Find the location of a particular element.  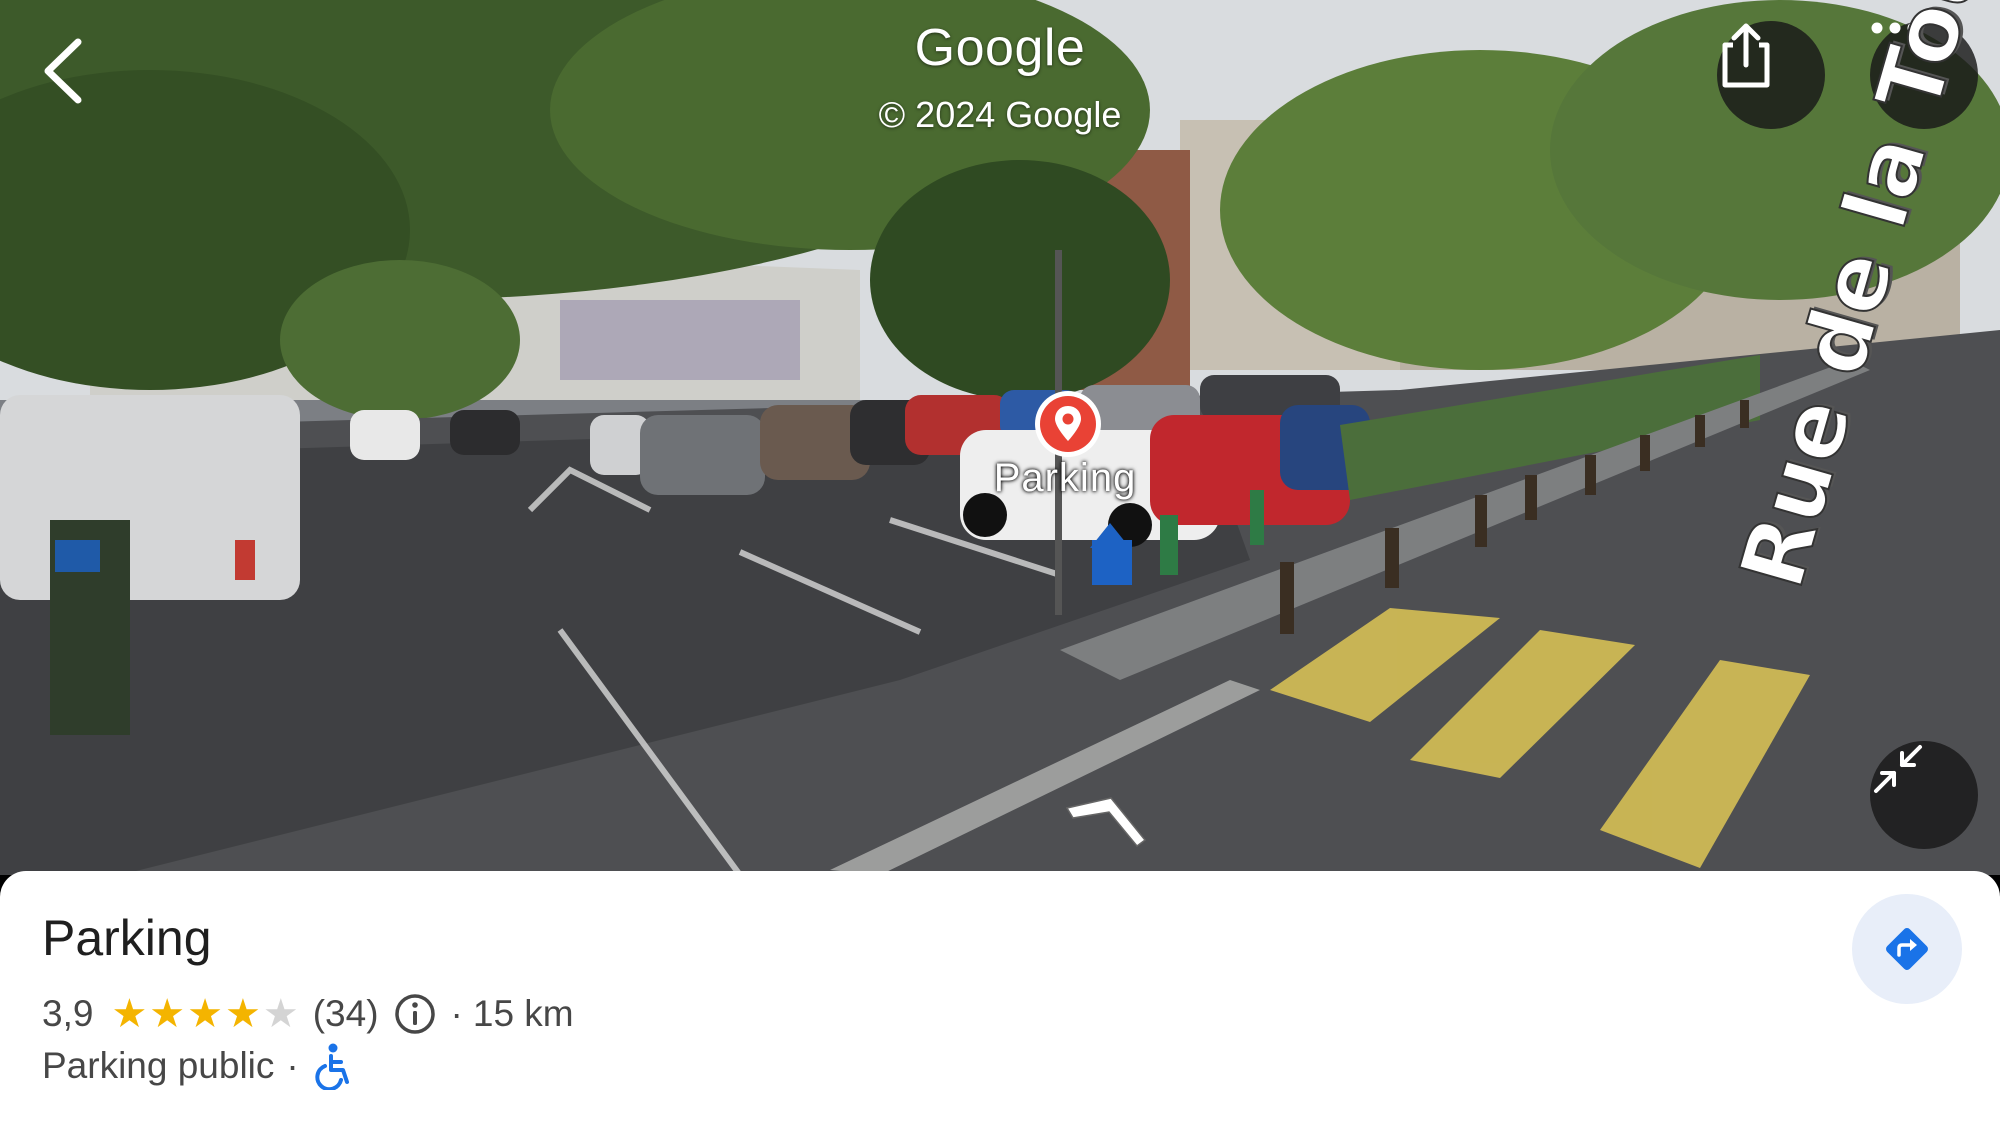

category-row: Parking public · is located at coordinates (198, 1066).